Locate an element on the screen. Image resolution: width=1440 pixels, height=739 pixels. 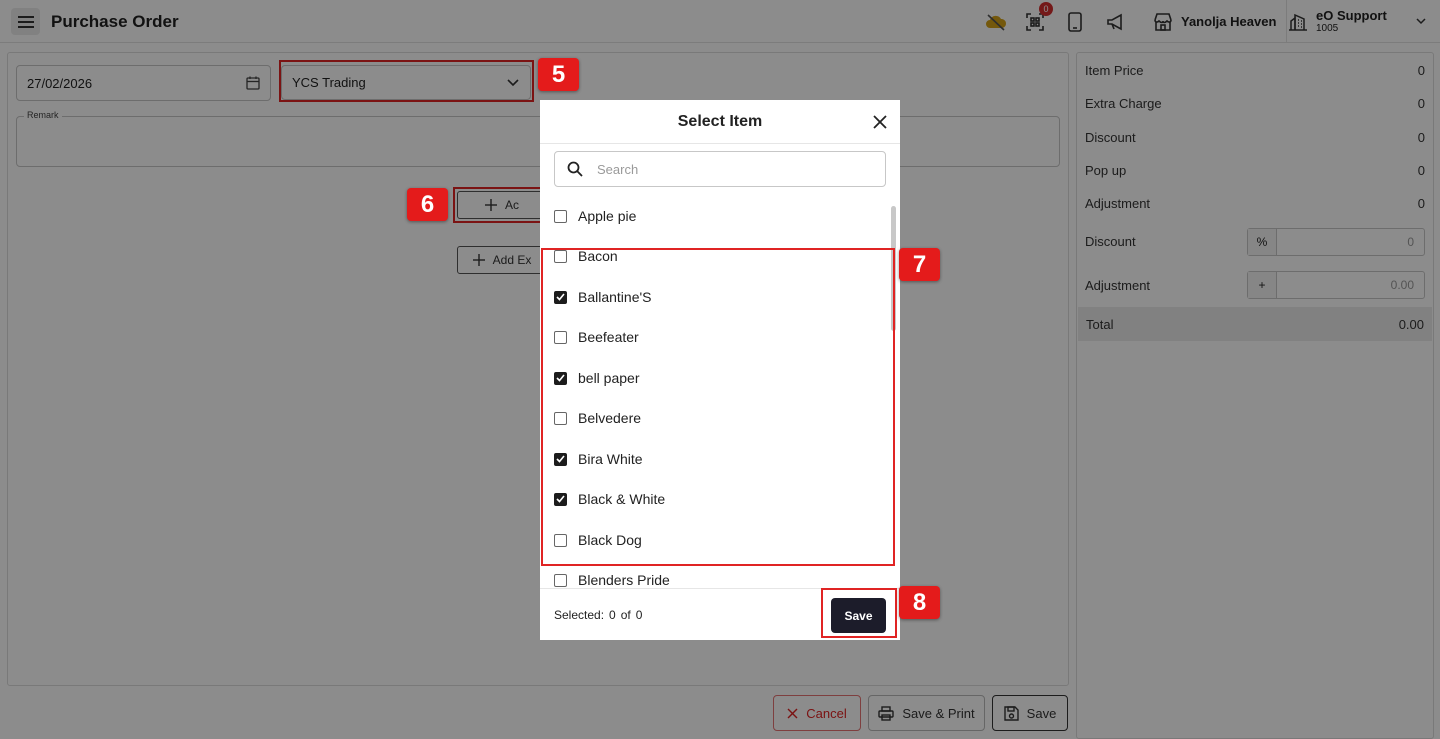
close-dialog-button is located at coordinates (880, 122).